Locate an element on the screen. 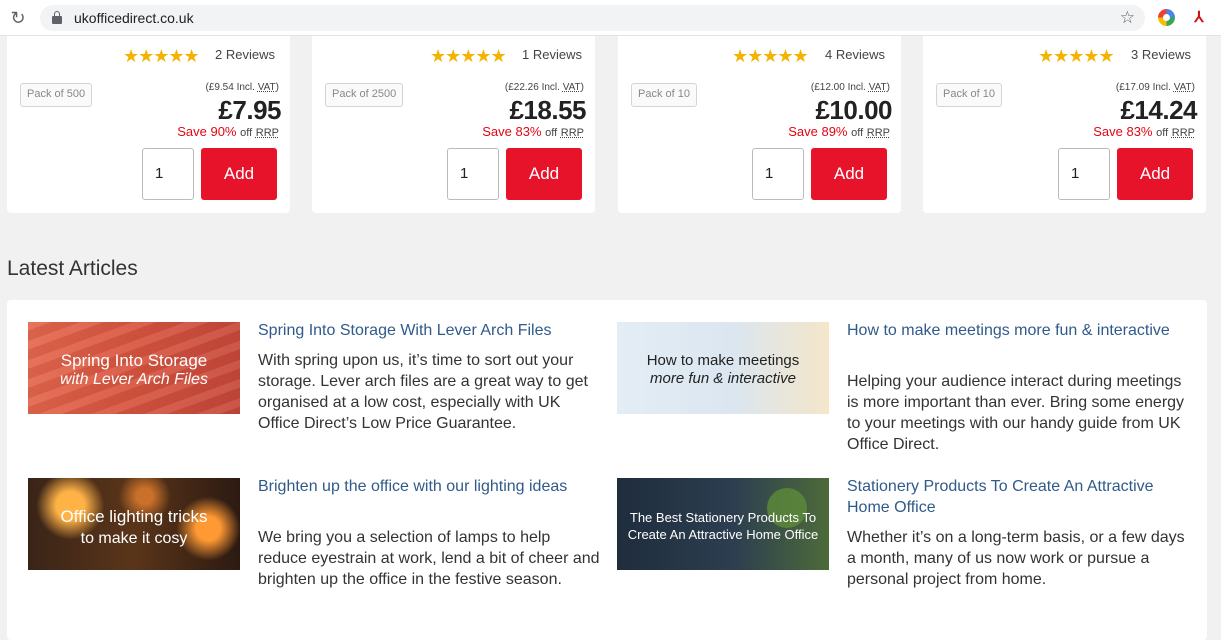 The height and width of the screenshot is (640, 1221). thumbnail-caption: Office lighting tricks is located at coordinates (134, 516).